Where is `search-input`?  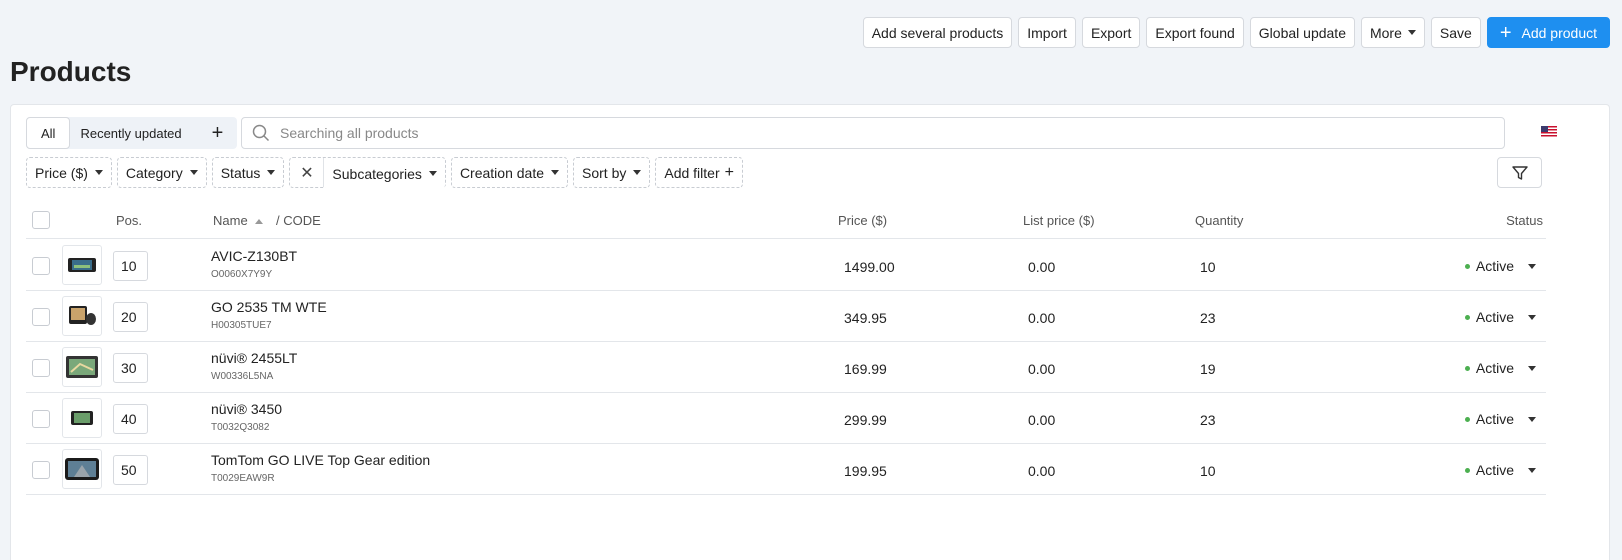 search-input is located at coordinates (880, 133).